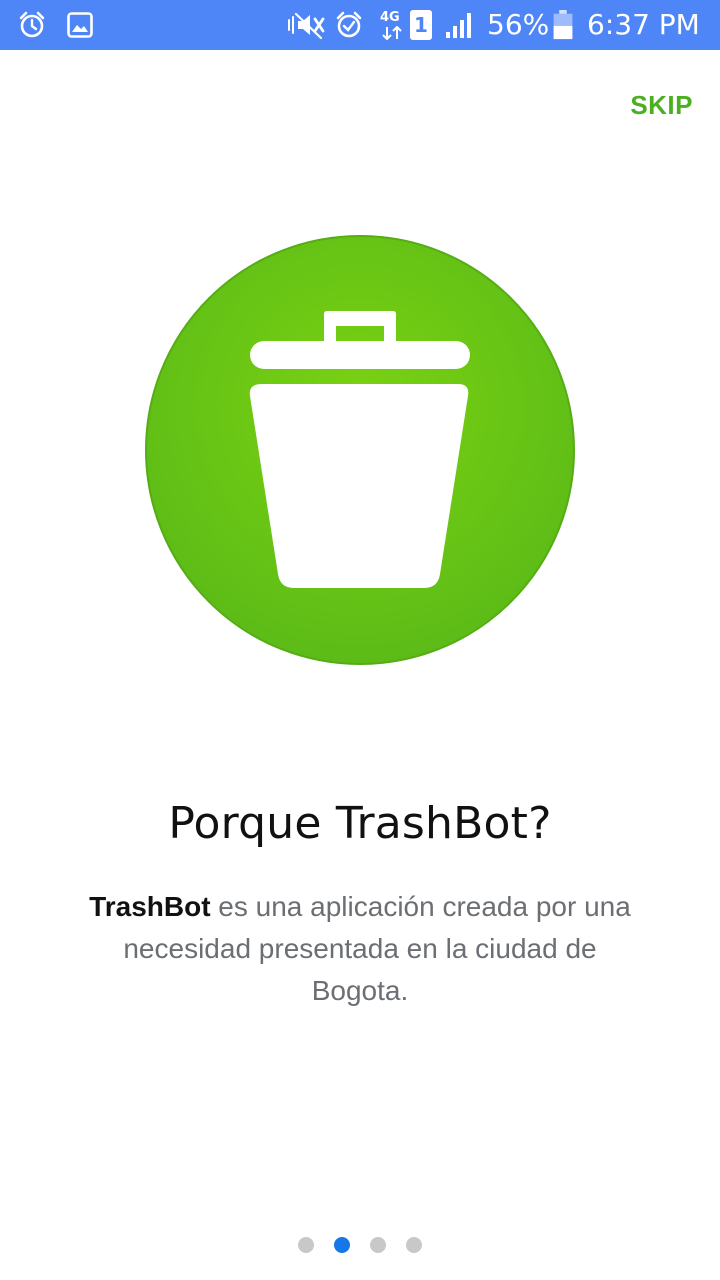  What do you see at coordinates (518, 24) in the screenshot?
I see `battery-percent: 56%` at bounding box center [518, 24].